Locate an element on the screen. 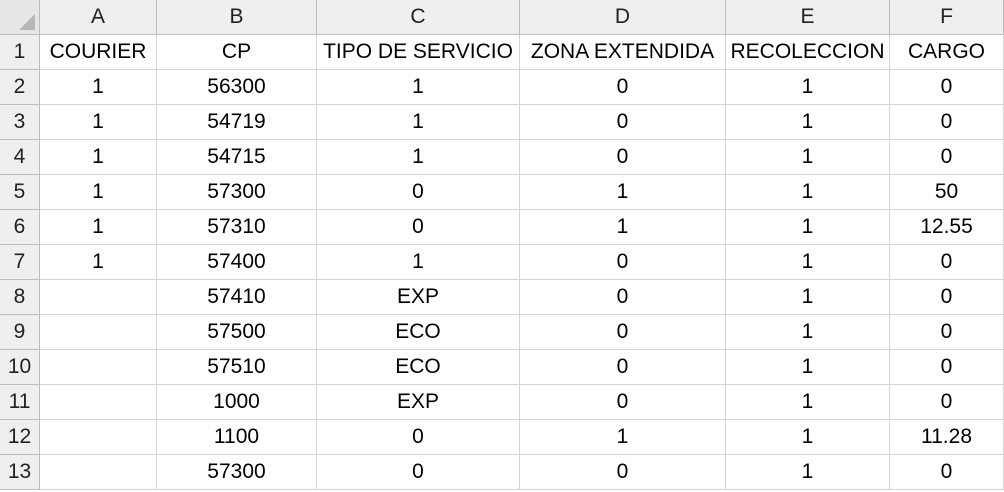  column-header-b: B is located at coordinates (237, 17).